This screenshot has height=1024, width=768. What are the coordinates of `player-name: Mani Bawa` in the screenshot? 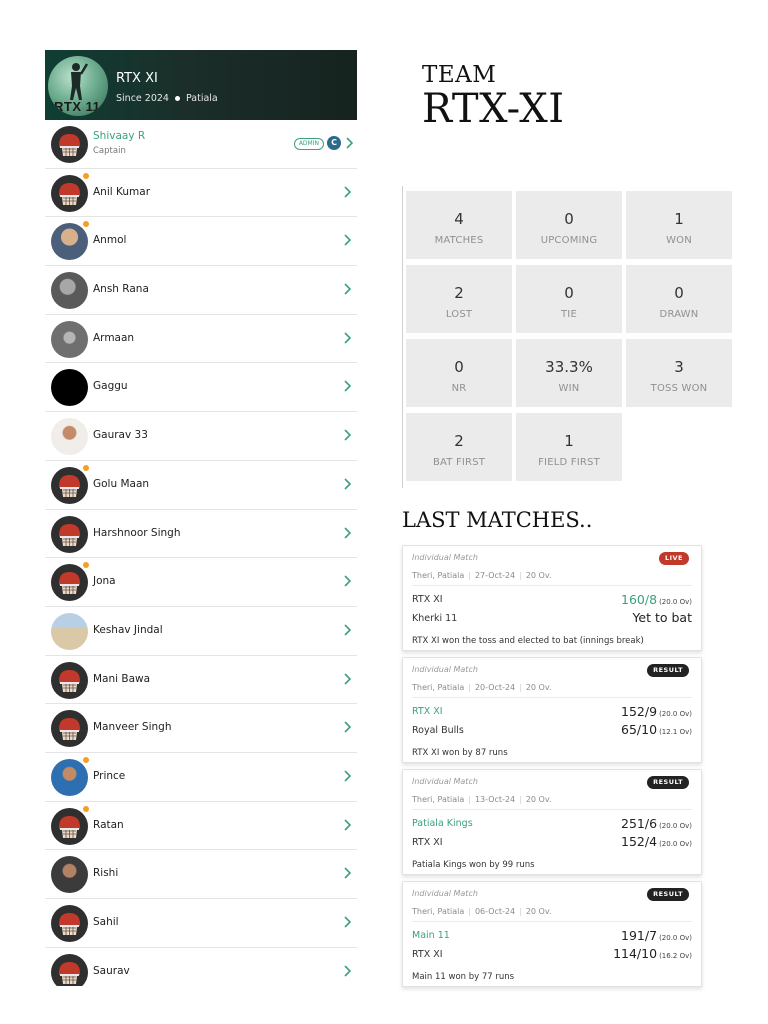 It's located at (122, 678).